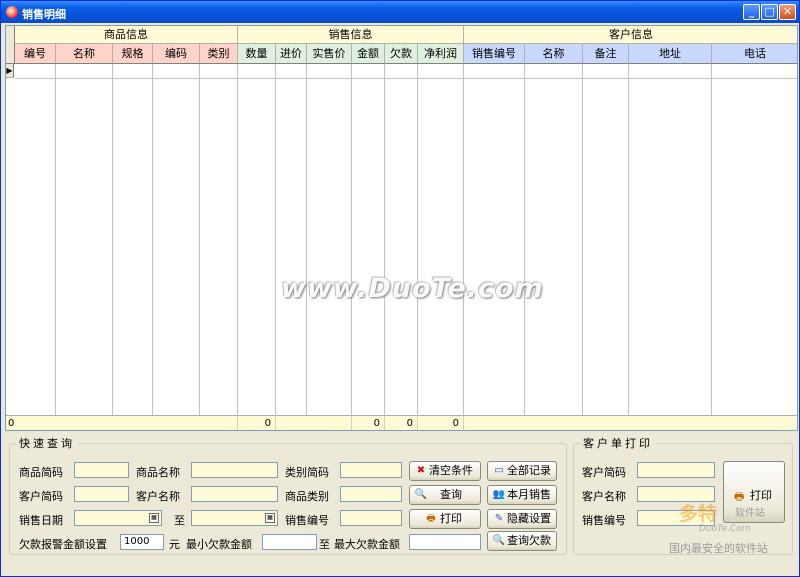  I want to click on column-header-remark: 备注, so click(606, 54).